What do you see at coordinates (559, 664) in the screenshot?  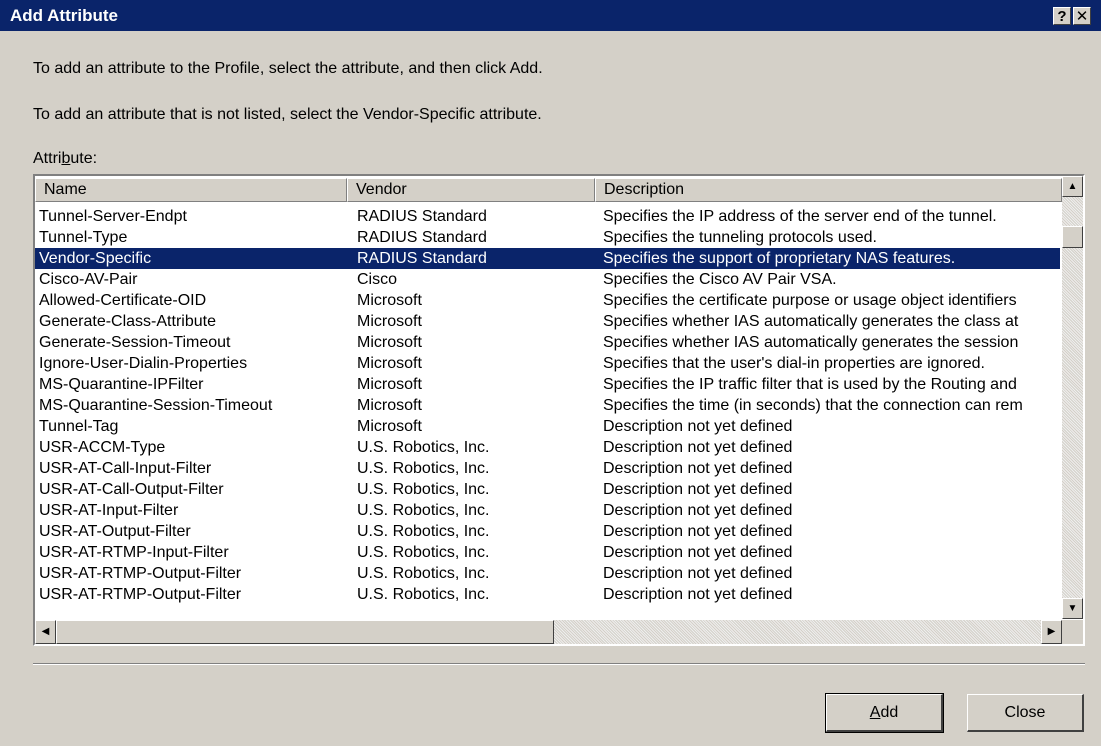 I see `separator` at bounding box center [559, 664].